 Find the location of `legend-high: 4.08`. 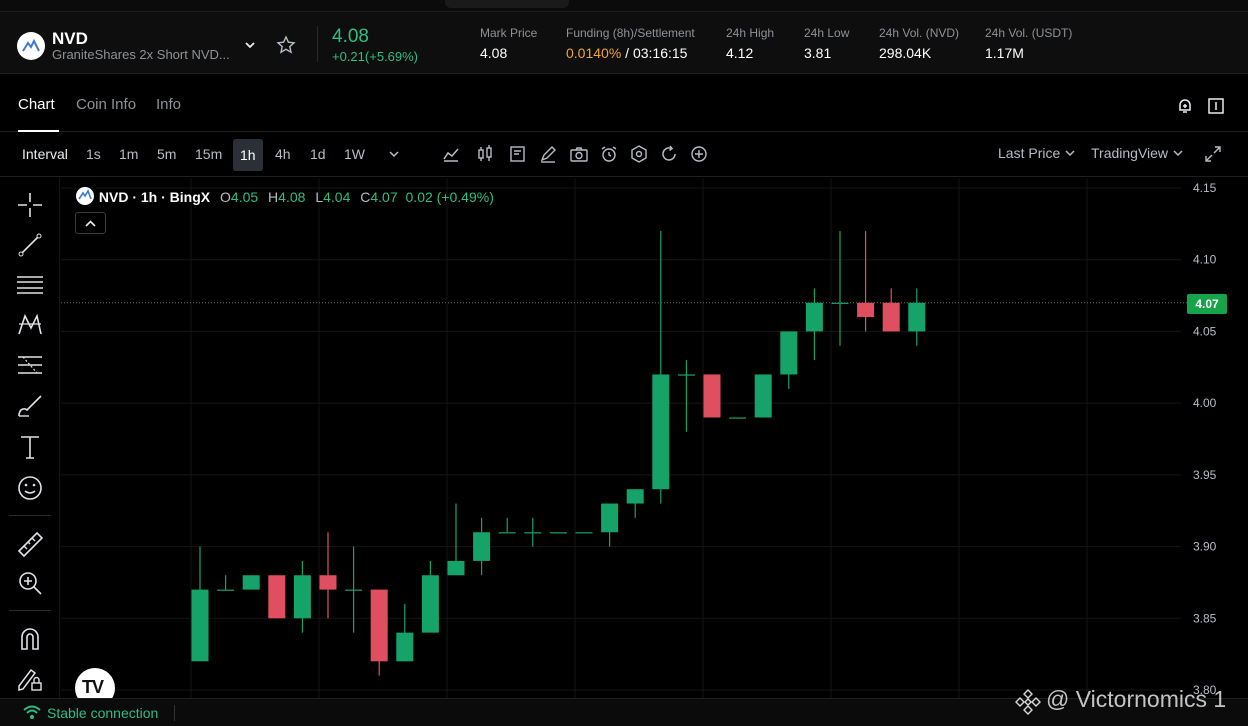

legend-high: 4.08 is located at coordinates (292, 197).